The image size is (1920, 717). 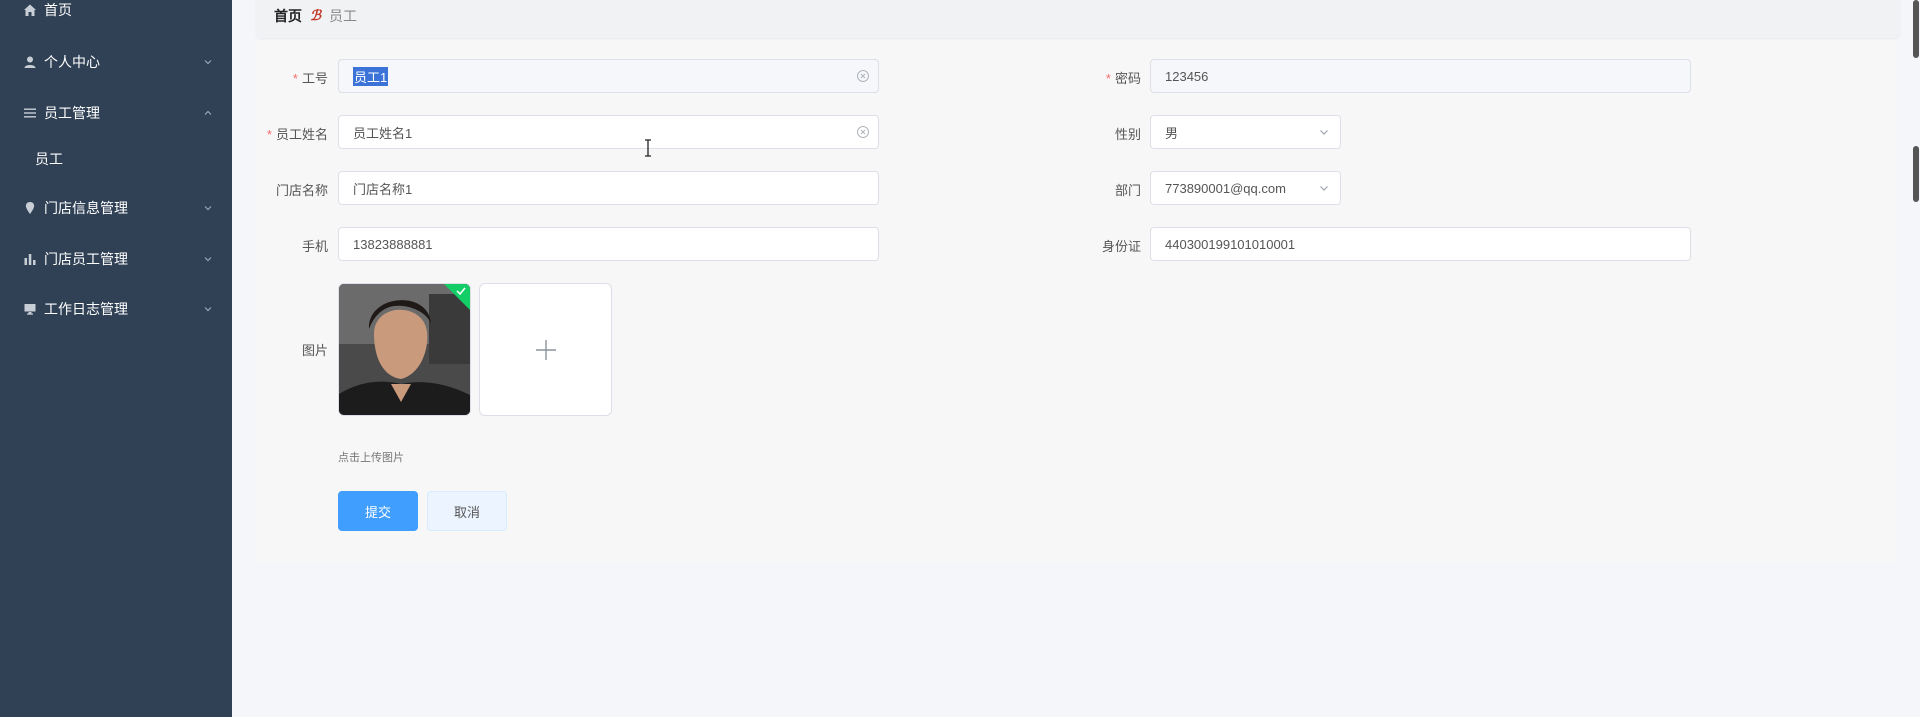 I want to click on sidebar-item-label: 首页, so click(x=58, y=10).